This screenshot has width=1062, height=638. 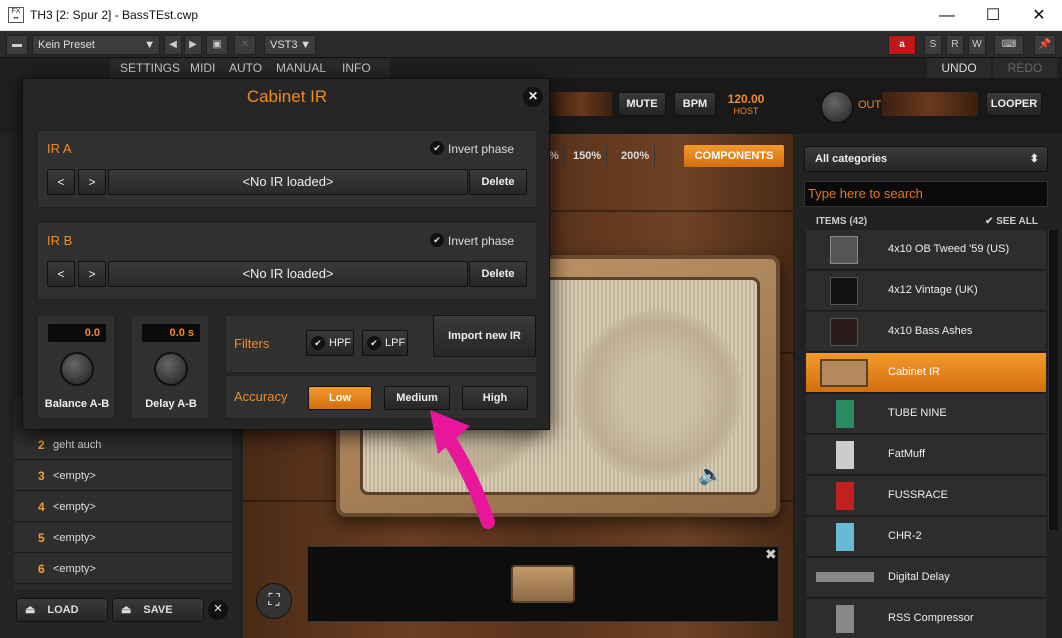 What do you see at coordinates (977, 45) in the screenshot?
I see `w-button: W` at bounding box center [977, 45].